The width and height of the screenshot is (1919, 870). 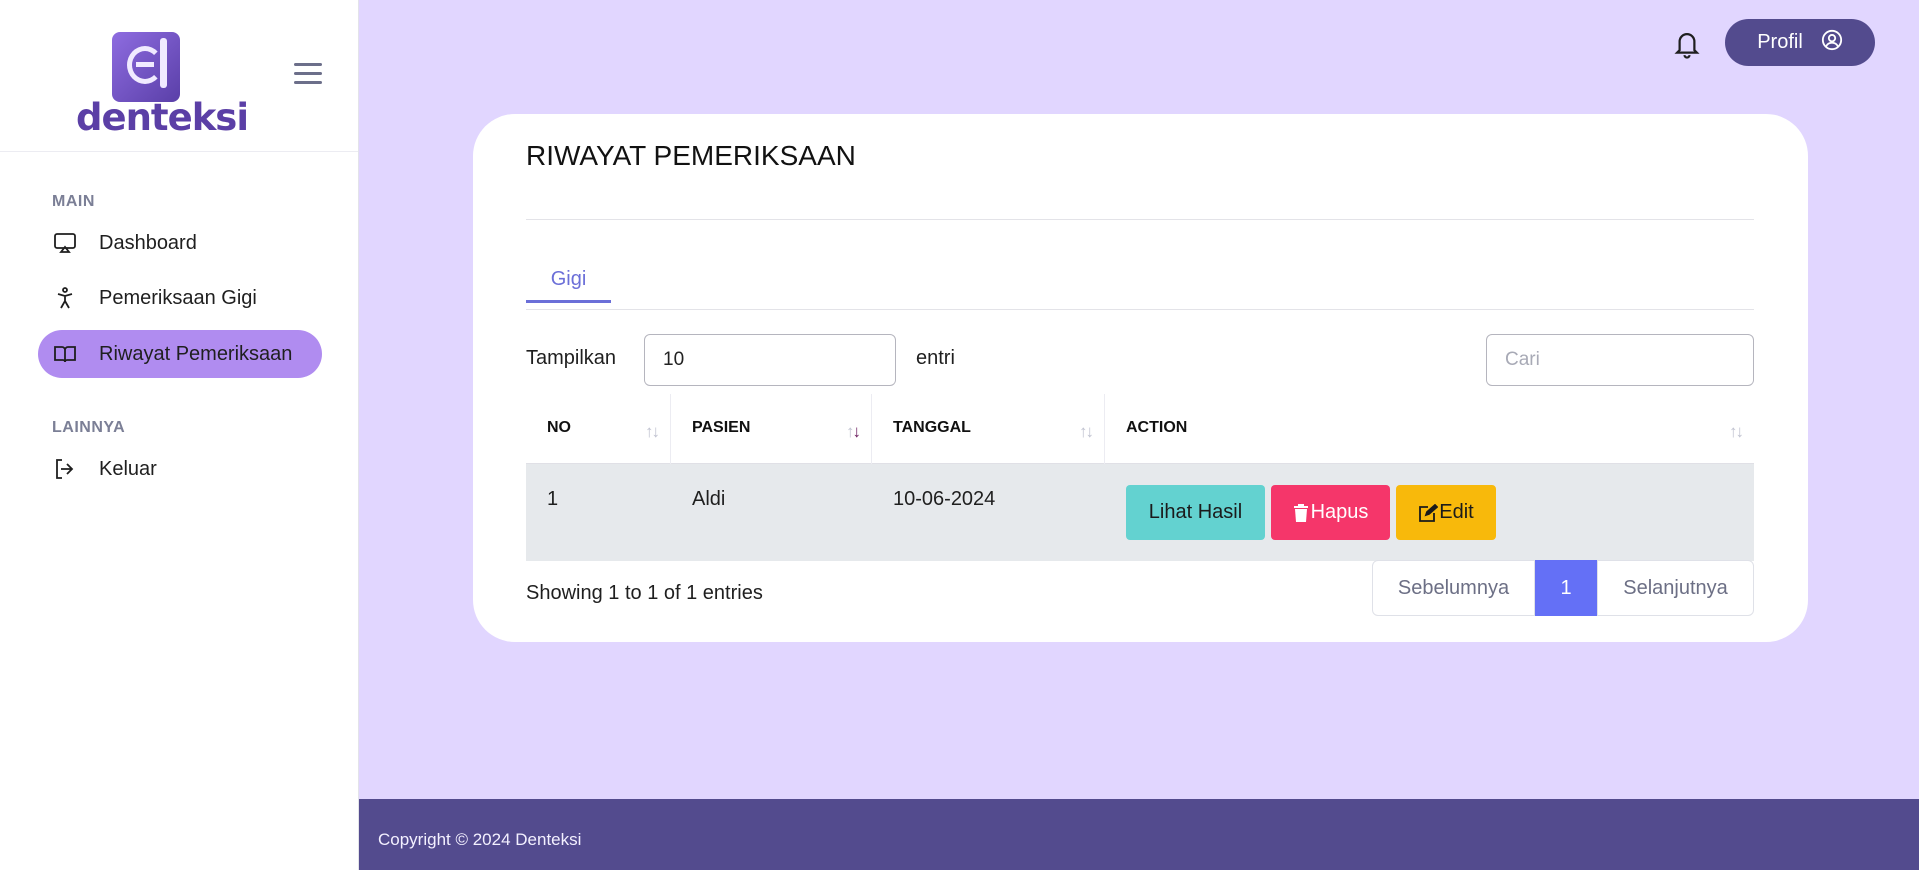 I want to click on book-icon, so click(x=65, y=354).